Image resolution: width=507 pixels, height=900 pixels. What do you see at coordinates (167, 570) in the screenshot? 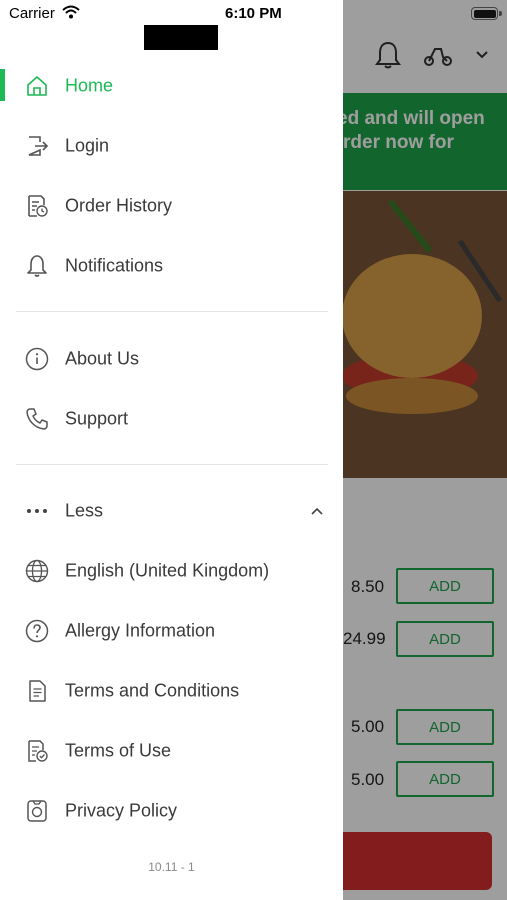
I see `menu-item-label: English (United Kingdom)` at bounding box center [167, 570].